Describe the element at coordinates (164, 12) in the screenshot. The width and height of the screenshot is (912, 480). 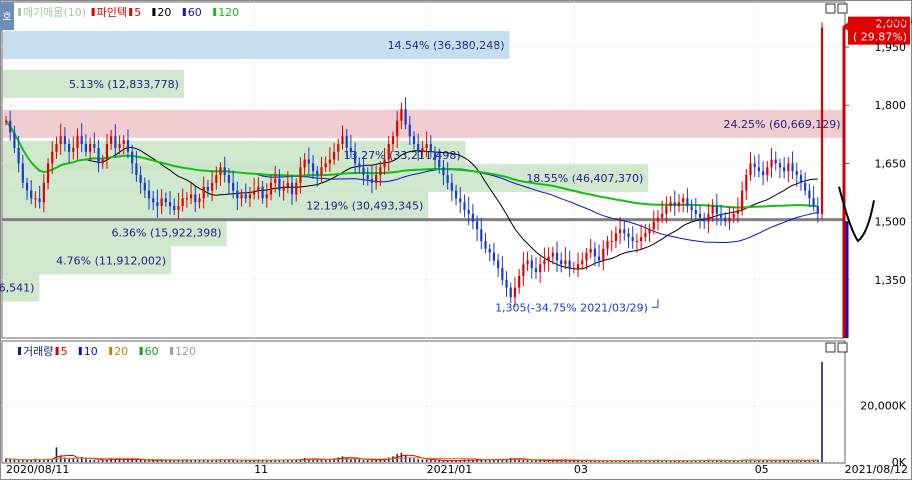
I see `price-legend-label: 20` at that location.